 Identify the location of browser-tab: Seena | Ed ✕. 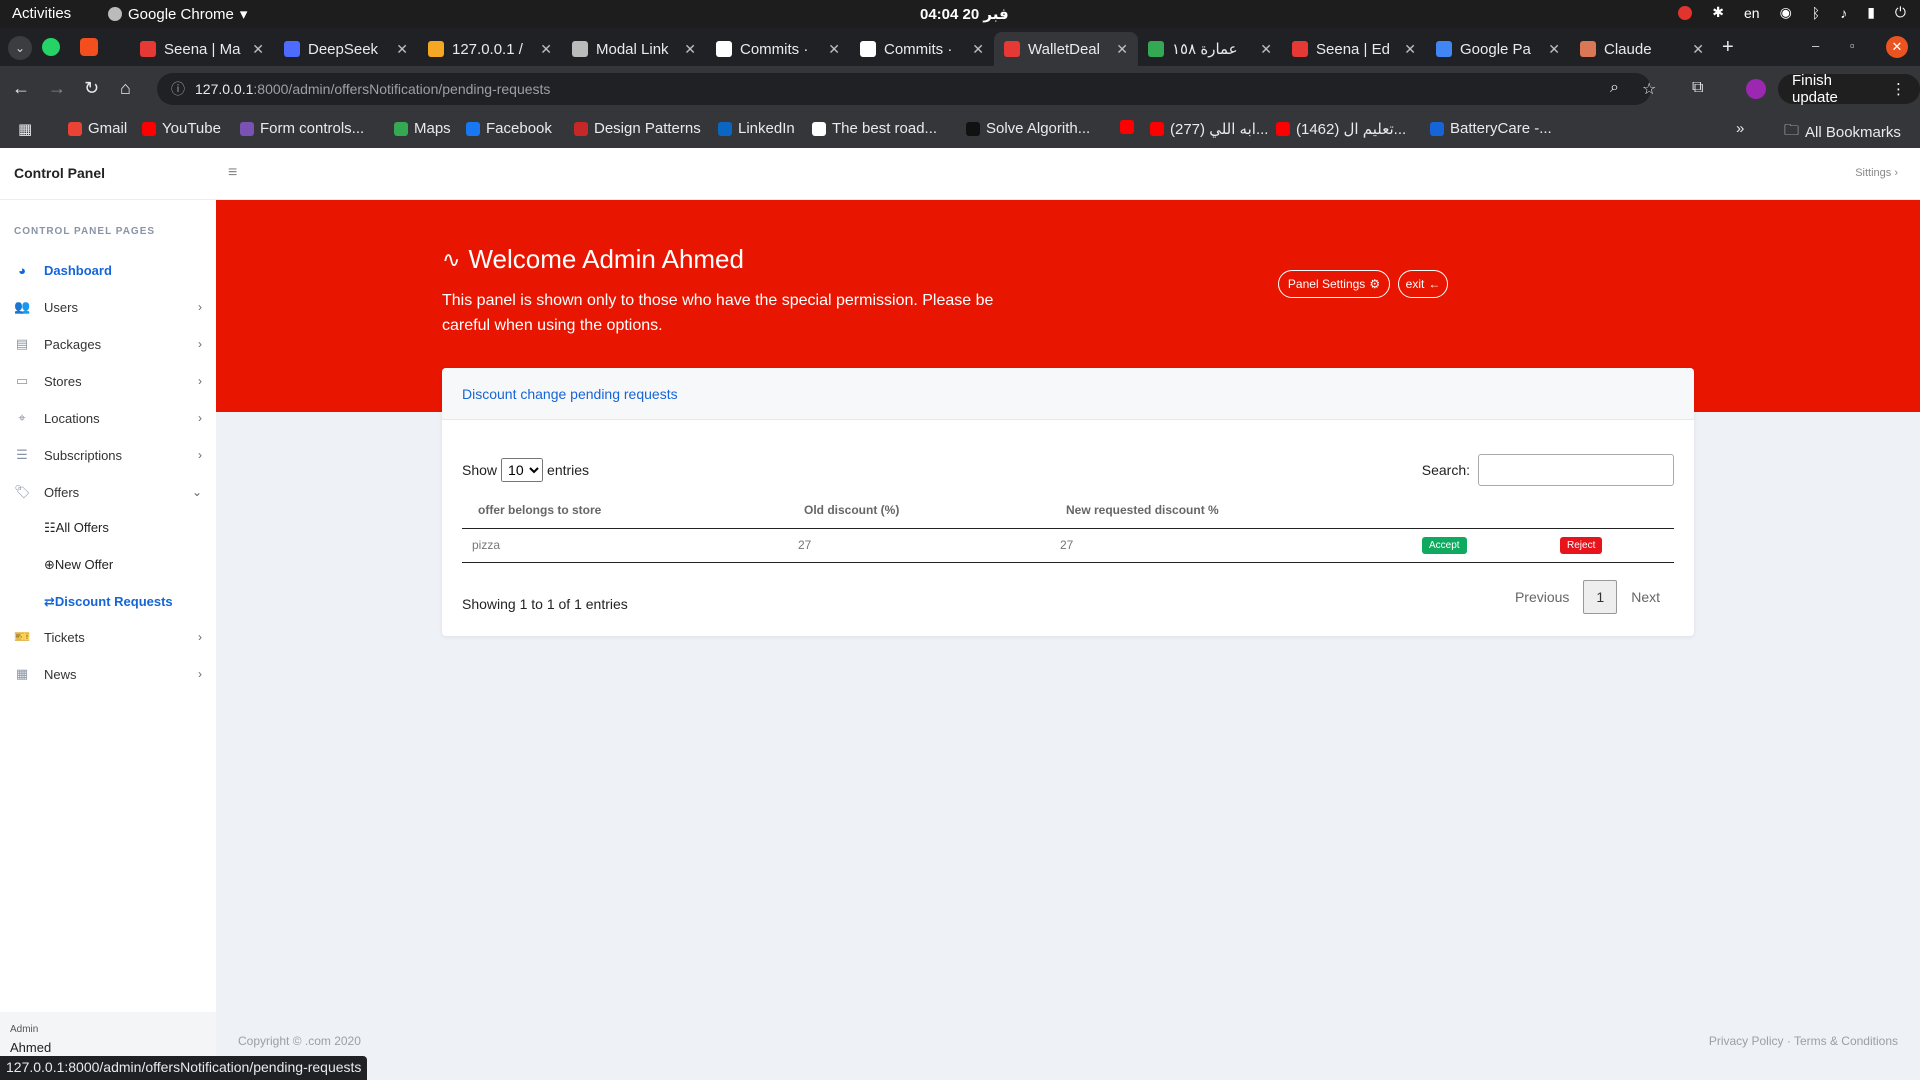
(1354, 49).